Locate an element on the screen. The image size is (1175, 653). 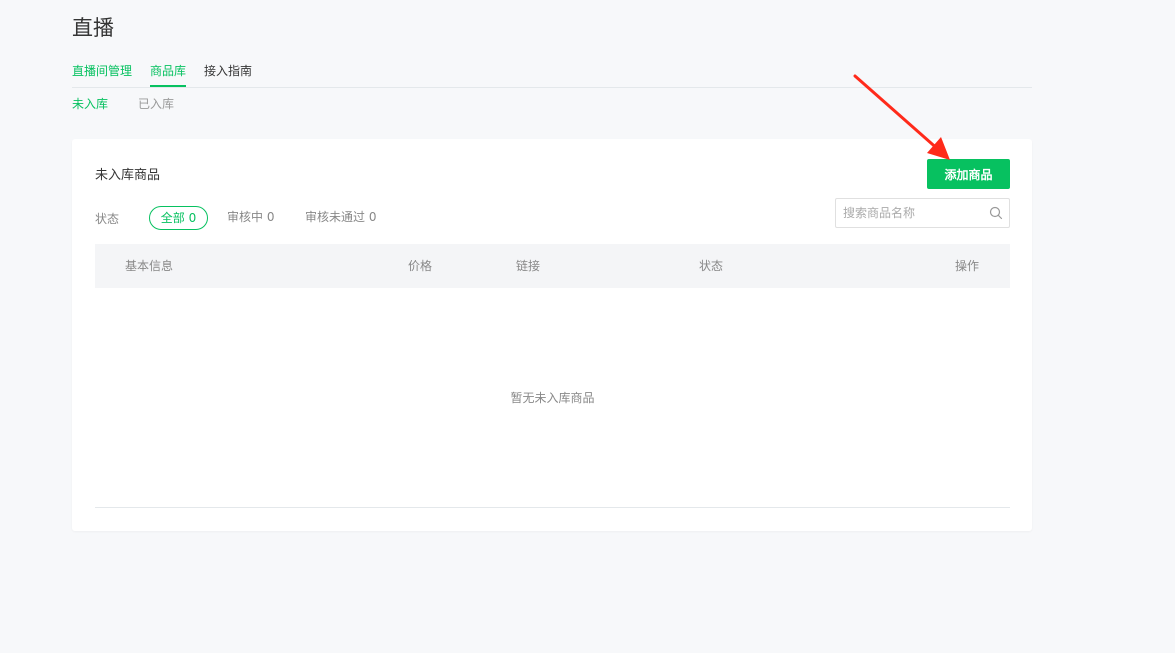
empty-state-text: 暂无未入库商品 is located at coordinates (552, 398).